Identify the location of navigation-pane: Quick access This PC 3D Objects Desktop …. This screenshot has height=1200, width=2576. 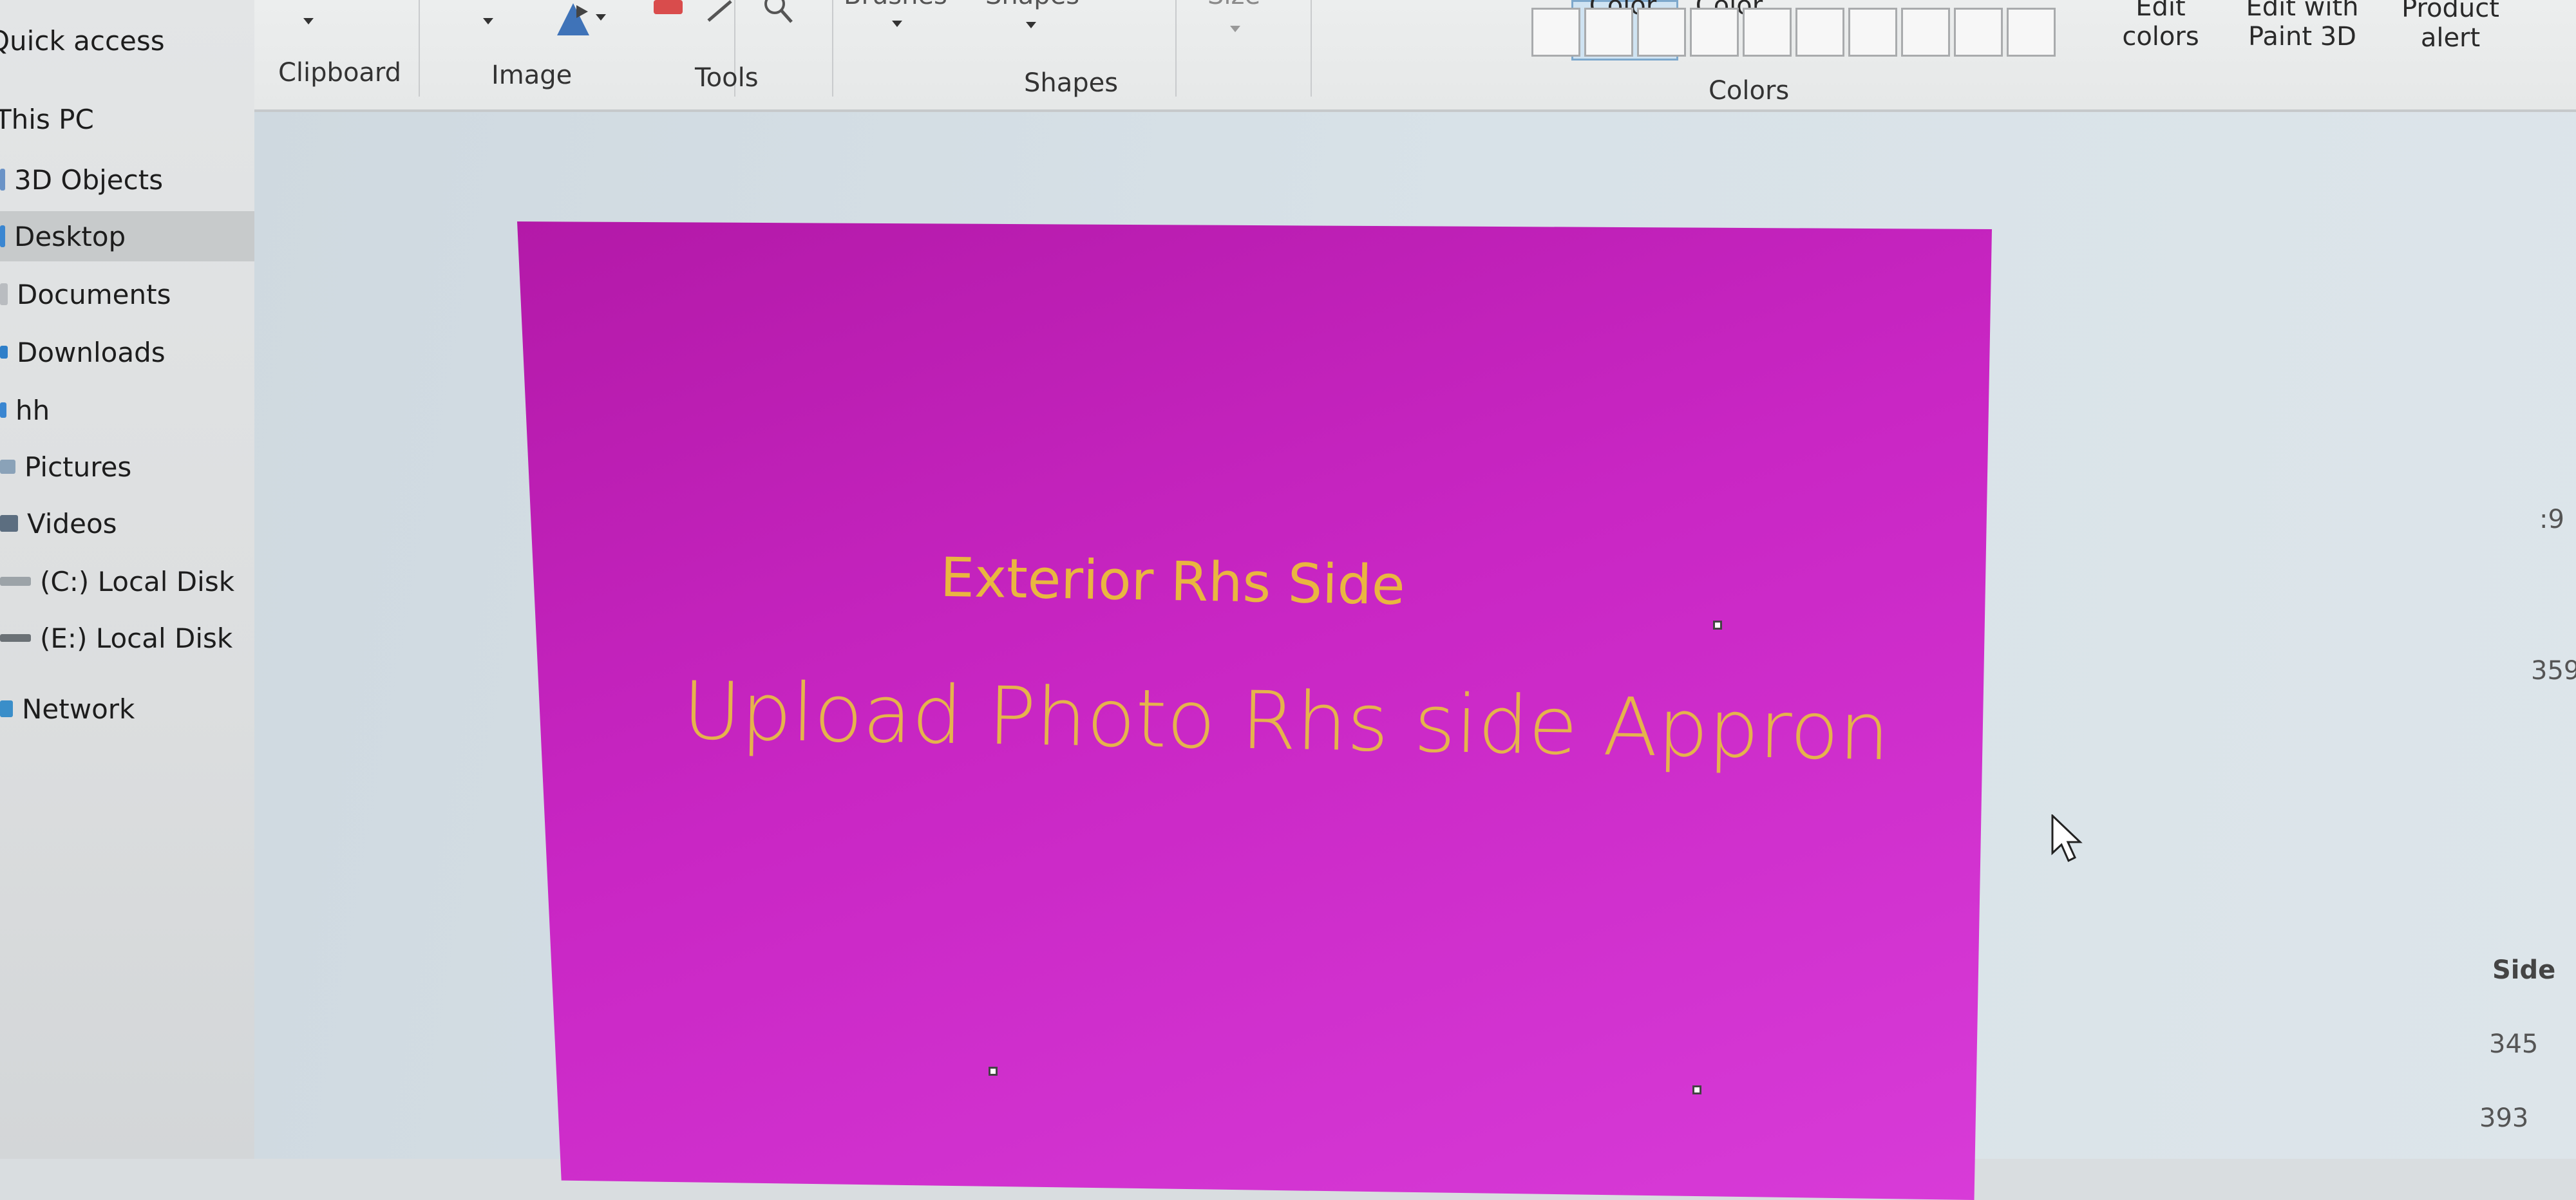
(127, 579).